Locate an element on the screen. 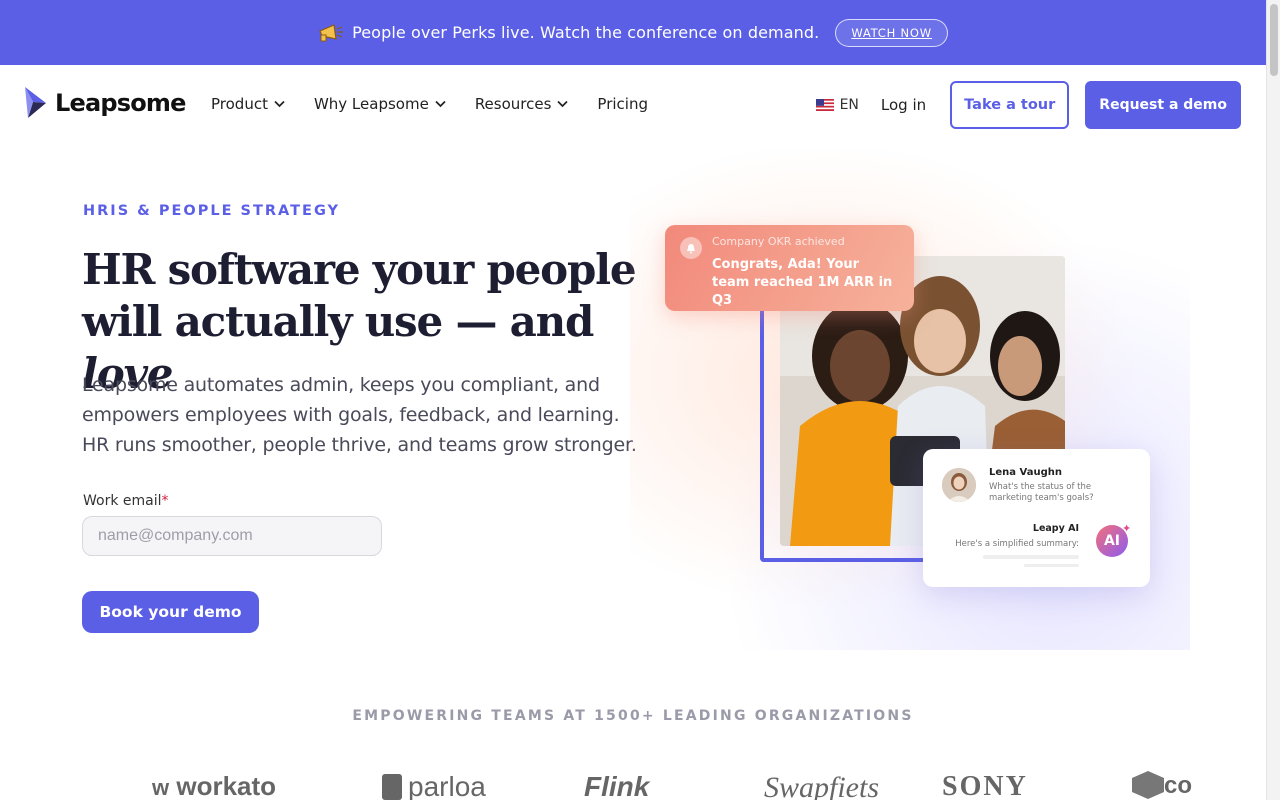 The image size is (1280, 800). email-label-text: Work email is located at coordinates (122, 501).